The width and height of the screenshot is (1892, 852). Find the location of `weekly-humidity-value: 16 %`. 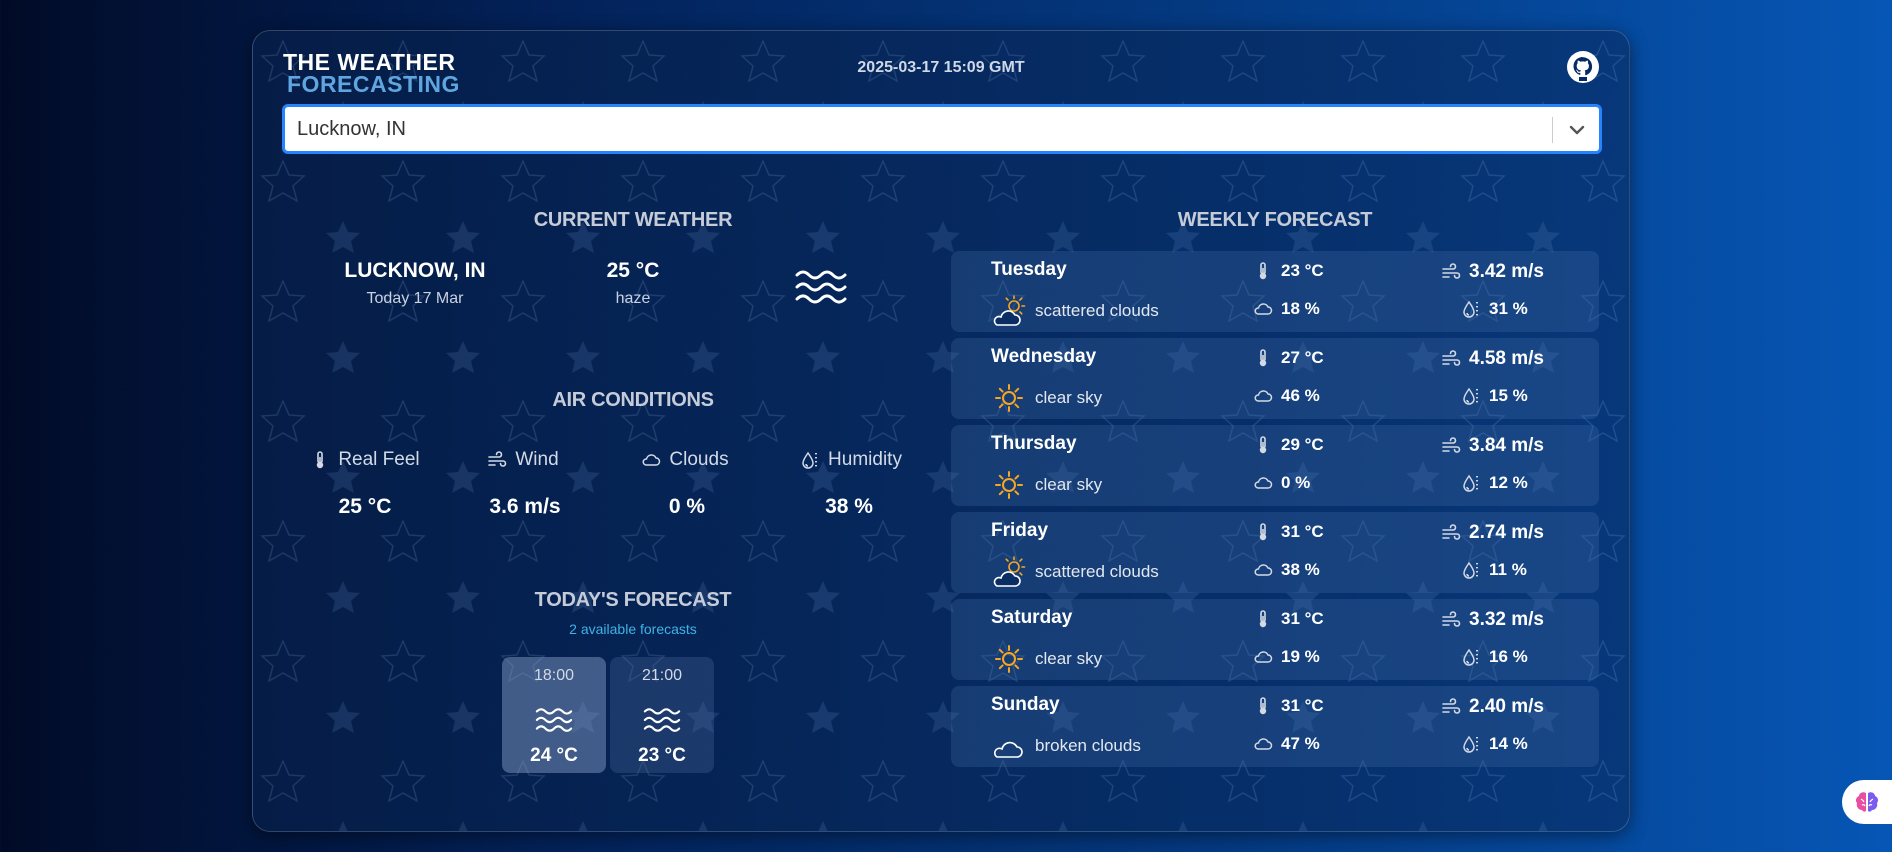

weekly-humidity-value: 16 % is located at coordinates (1508, 656).